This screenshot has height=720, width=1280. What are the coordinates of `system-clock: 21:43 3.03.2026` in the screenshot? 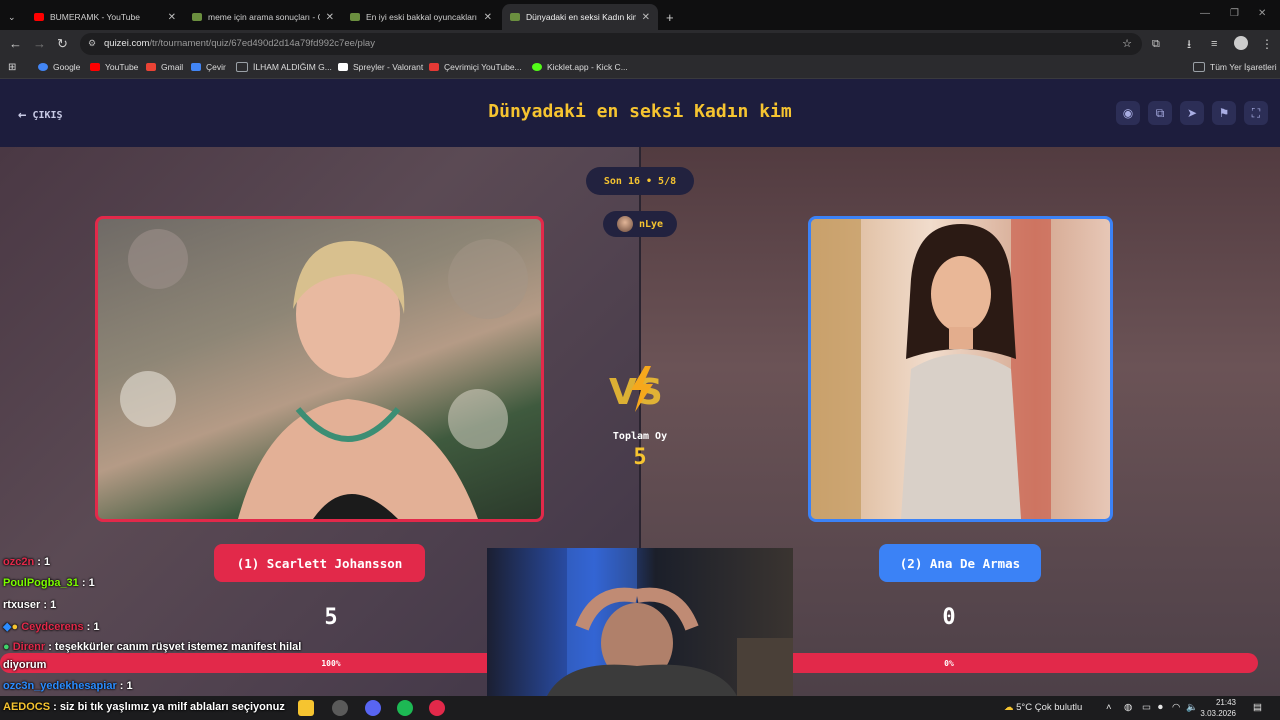 It's located at (1216, 708).